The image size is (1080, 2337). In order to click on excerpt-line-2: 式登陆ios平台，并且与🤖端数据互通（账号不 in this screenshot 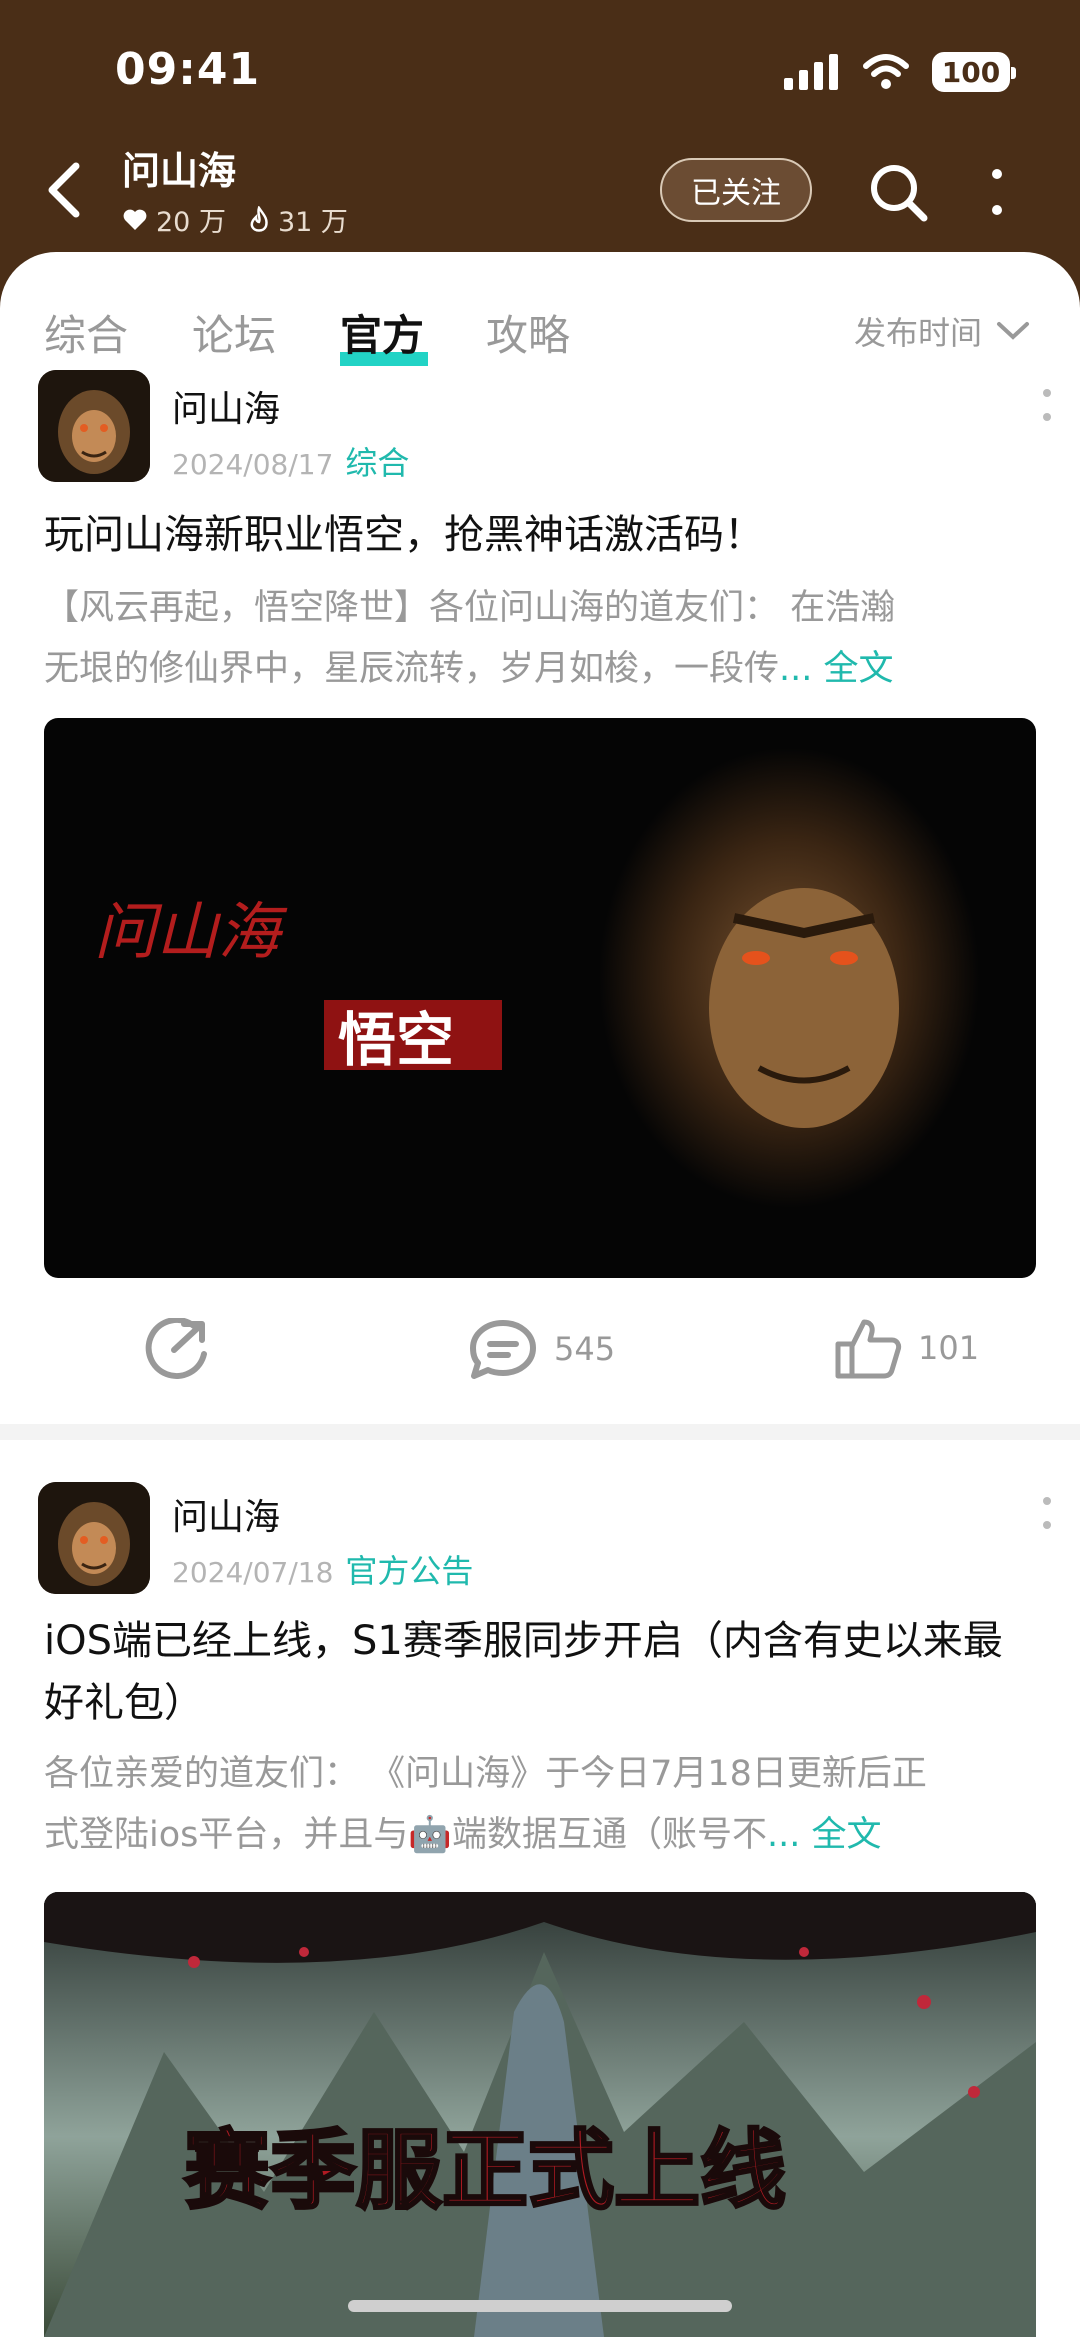, I will do `click(405, 1835)`.